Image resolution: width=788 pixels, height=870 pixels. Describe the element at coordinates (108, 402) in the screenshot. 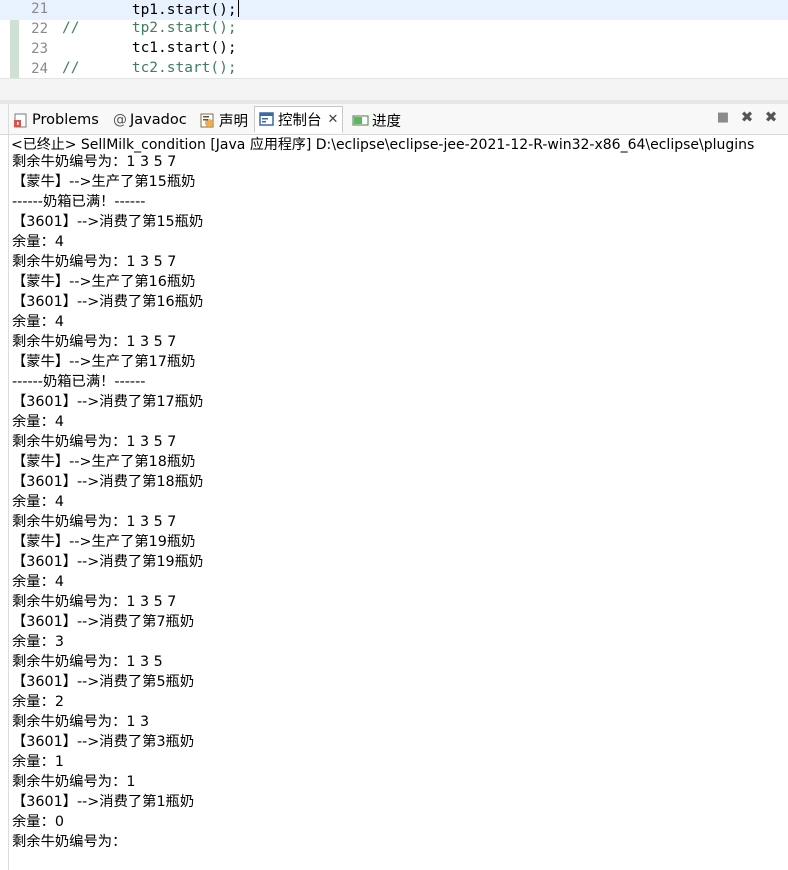

I see `console-line: 【3601】-->消费了第17瓶奶` at that location.